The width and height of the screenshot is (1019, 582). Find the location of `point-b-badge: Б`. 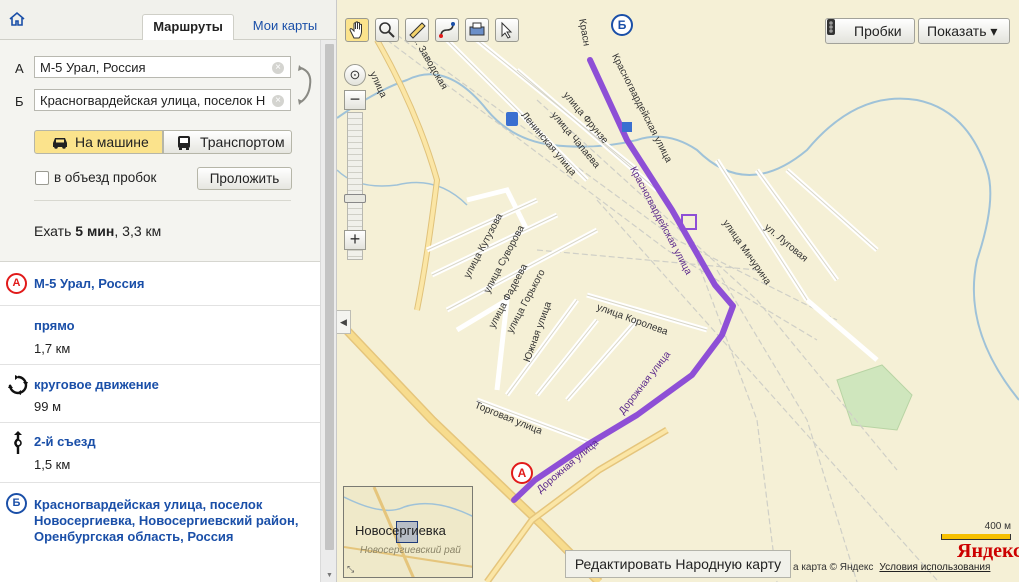

point-b-badge: Б is located at coordinates (16, 503).